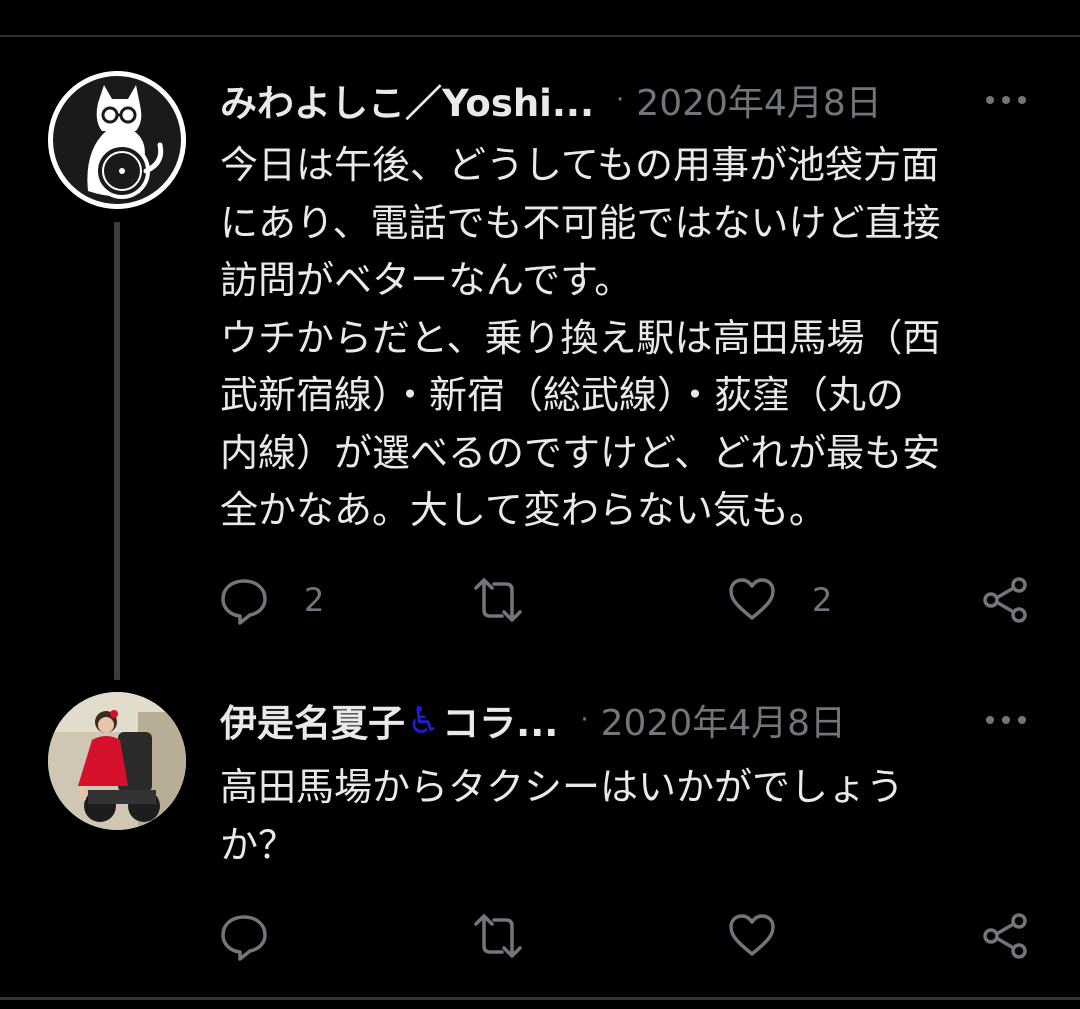 The height and width of the screenshot is (1009, 1080). I want to click on like-count: 2, so click(822, 600).